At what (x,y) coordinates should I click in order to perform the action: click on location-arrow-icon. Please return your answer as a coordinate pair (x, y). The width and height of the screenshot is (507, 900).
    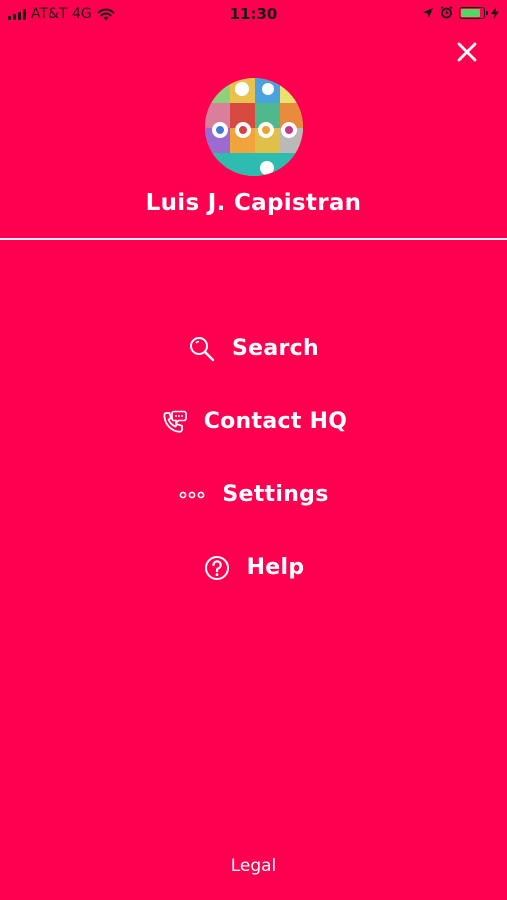
    Looking at the image, I should click on (428, 12).